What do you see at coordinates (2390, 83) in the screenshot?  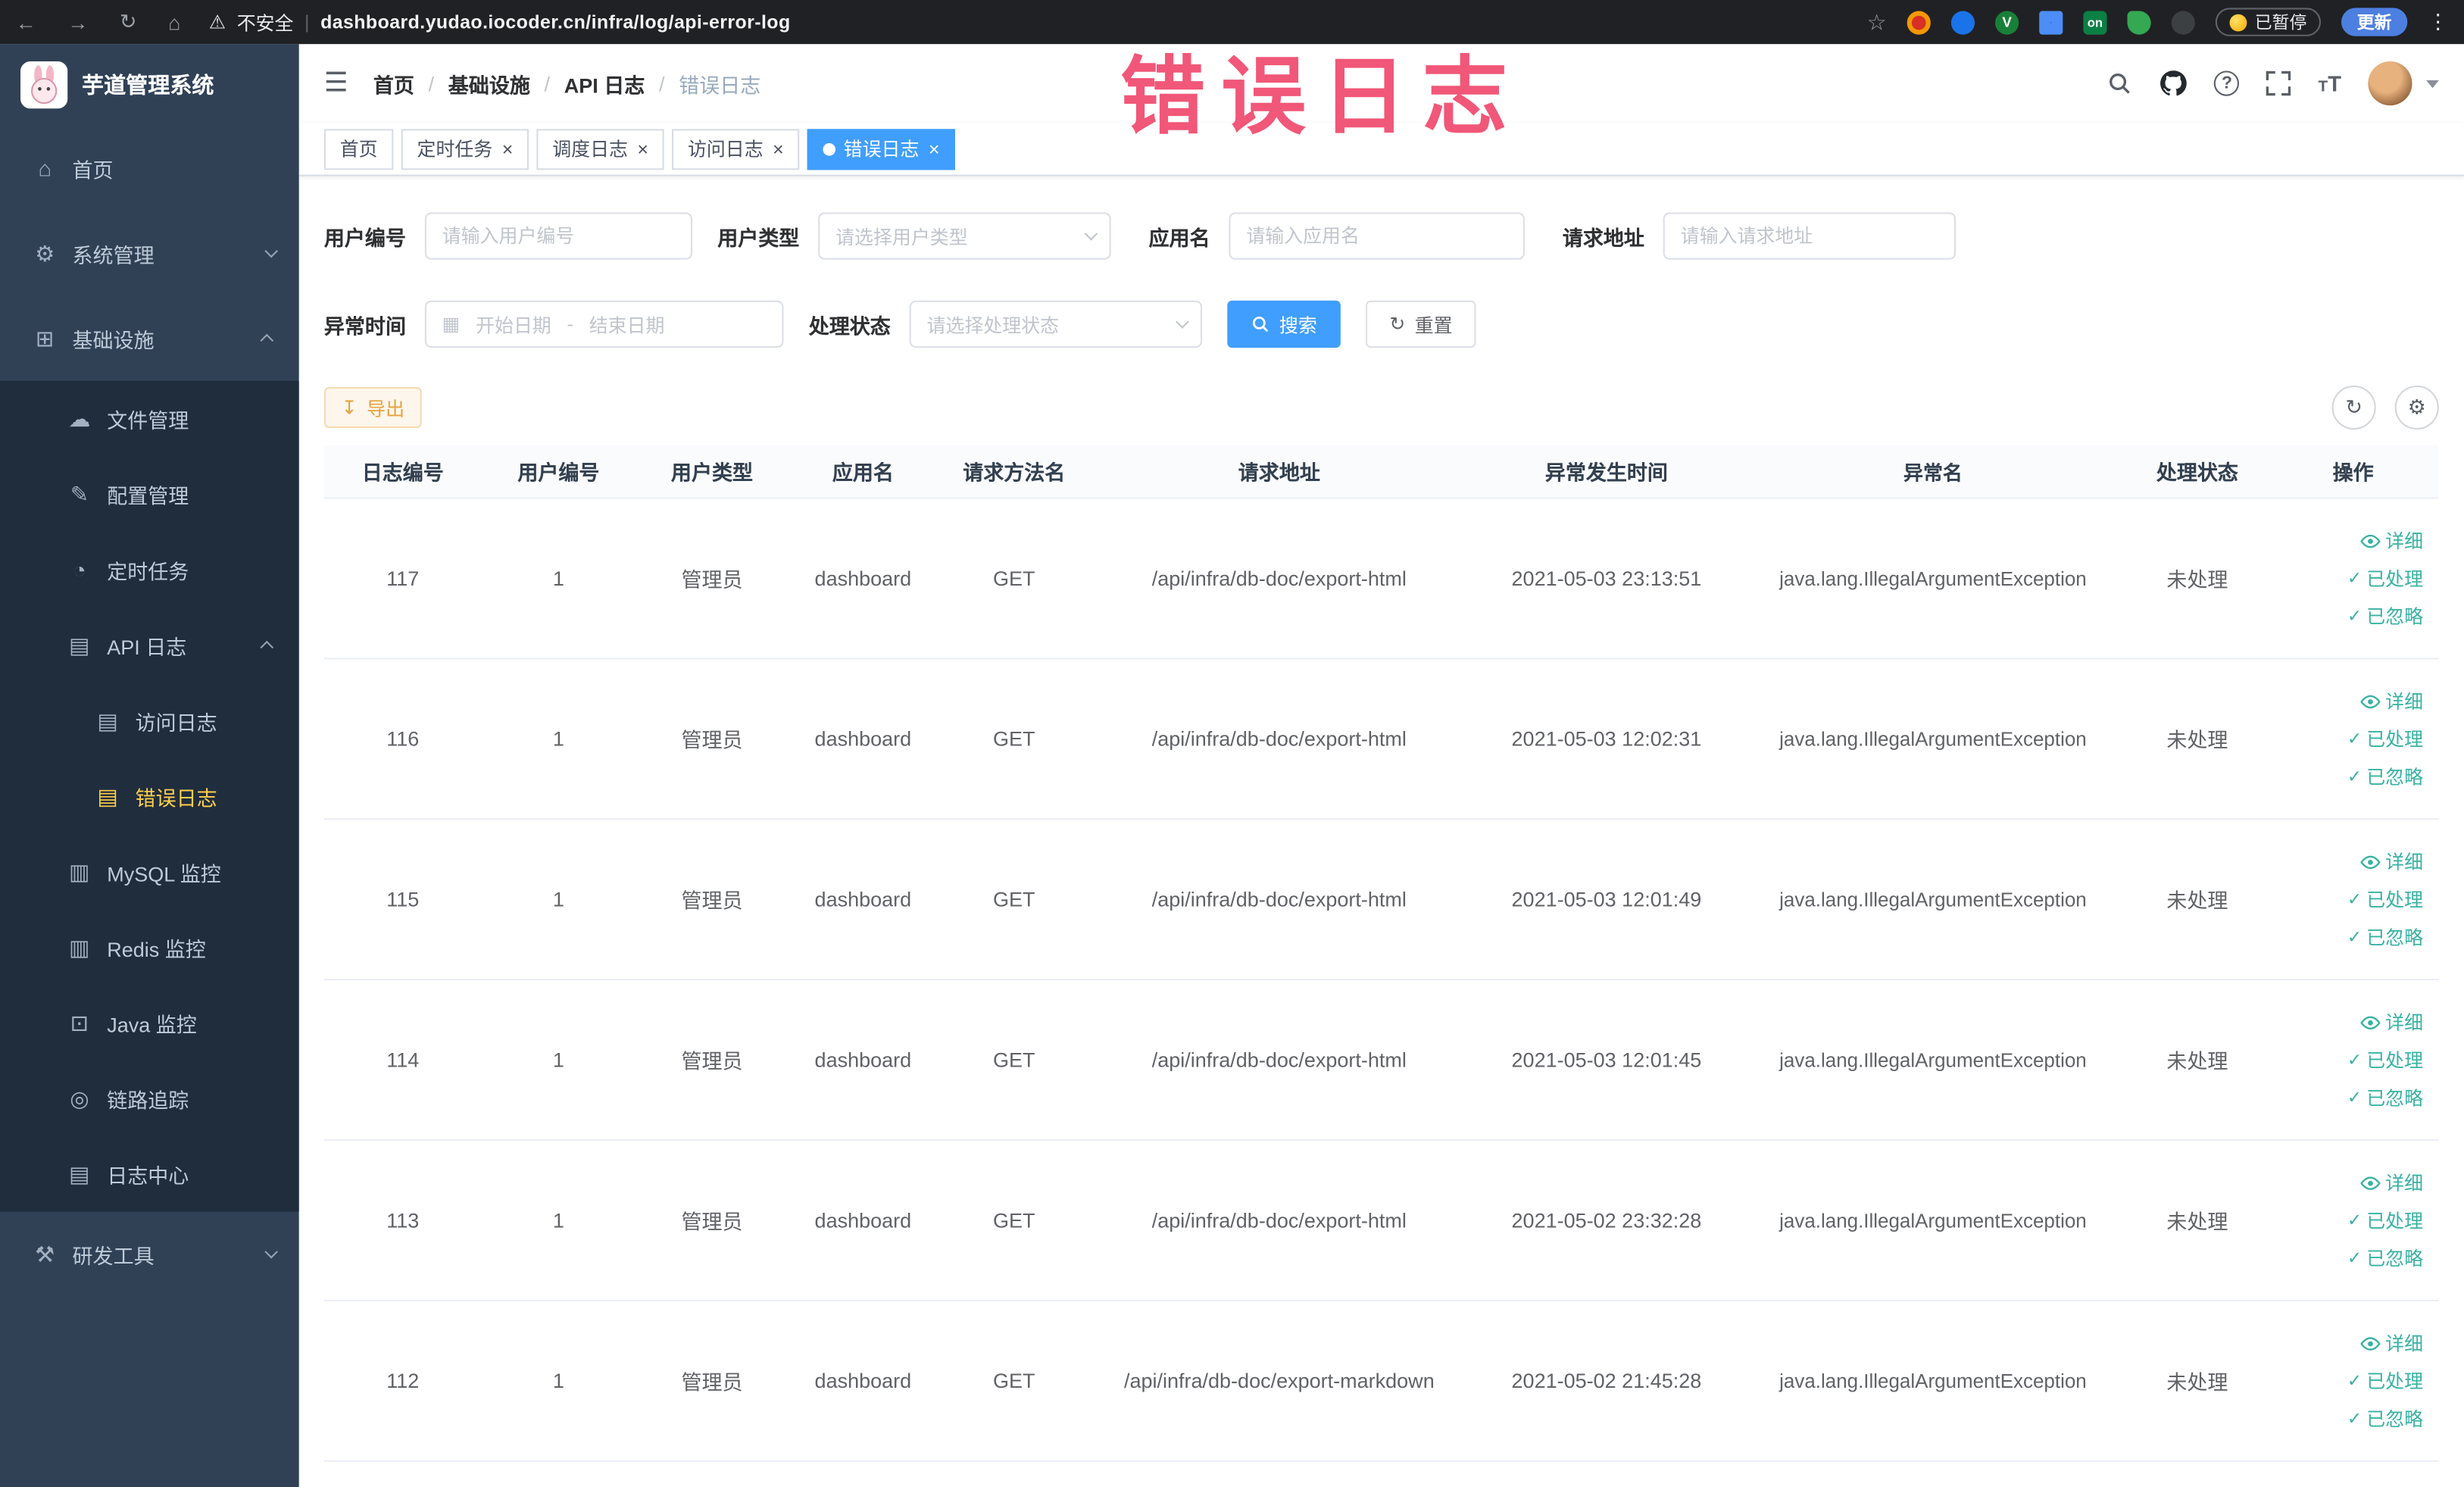 I see `avatar` at bounding box center [2390, 83].